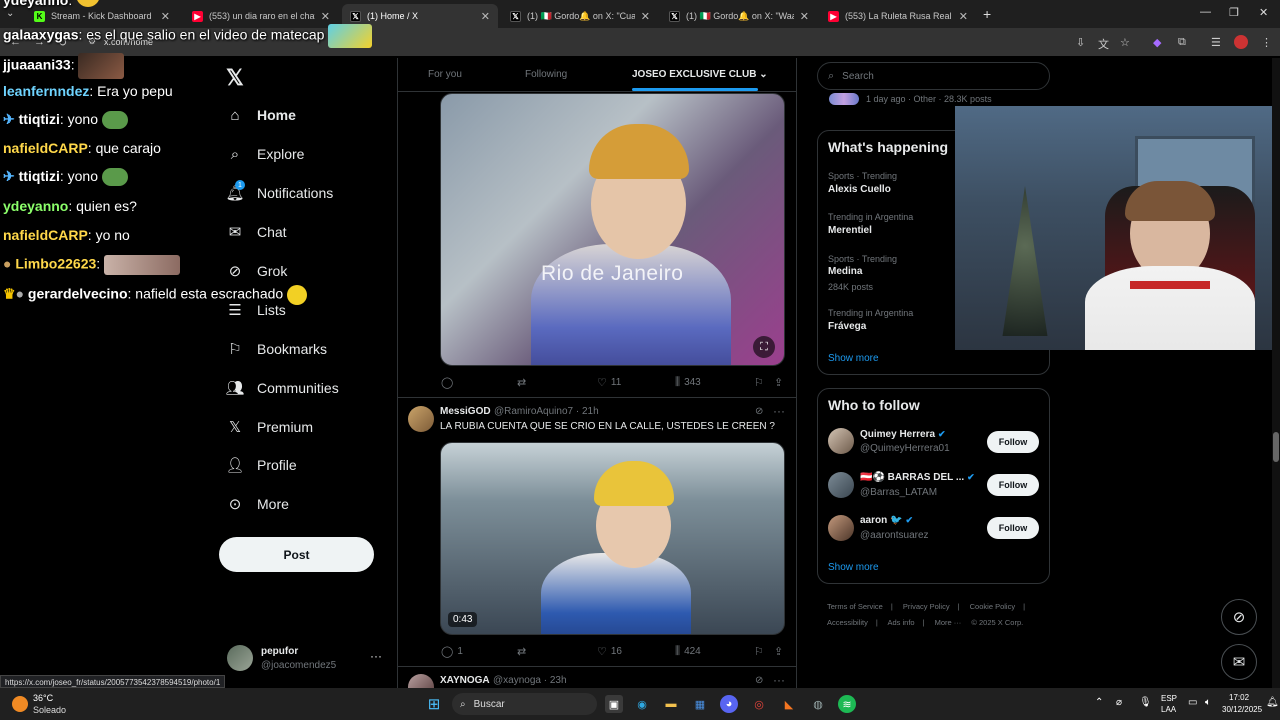 This screenshot has width=1280, height=720. I want to click on nav-explore: ⌕ Explore, so click(265, 154).